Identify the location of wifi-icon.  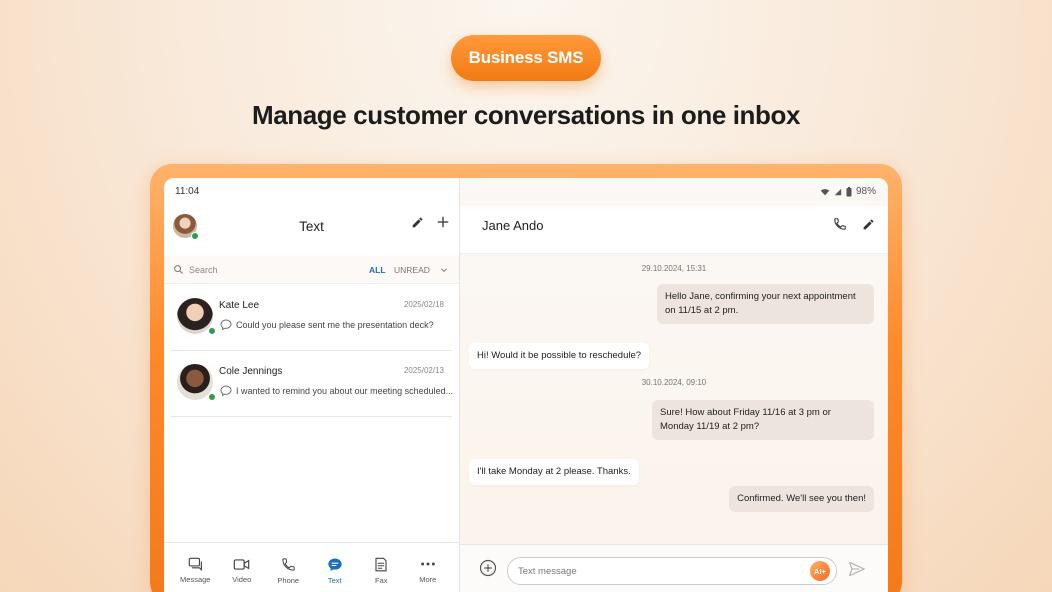
(825, 191).